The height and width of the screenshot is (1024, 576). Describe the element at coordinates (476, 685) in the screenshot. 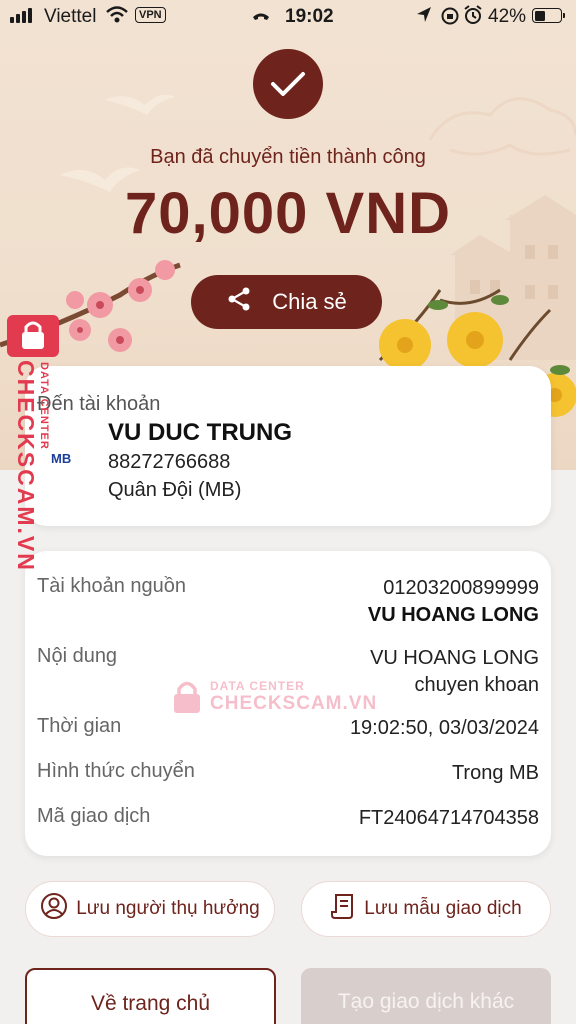

I see `content-line-2: chuyen khoan` at that location.